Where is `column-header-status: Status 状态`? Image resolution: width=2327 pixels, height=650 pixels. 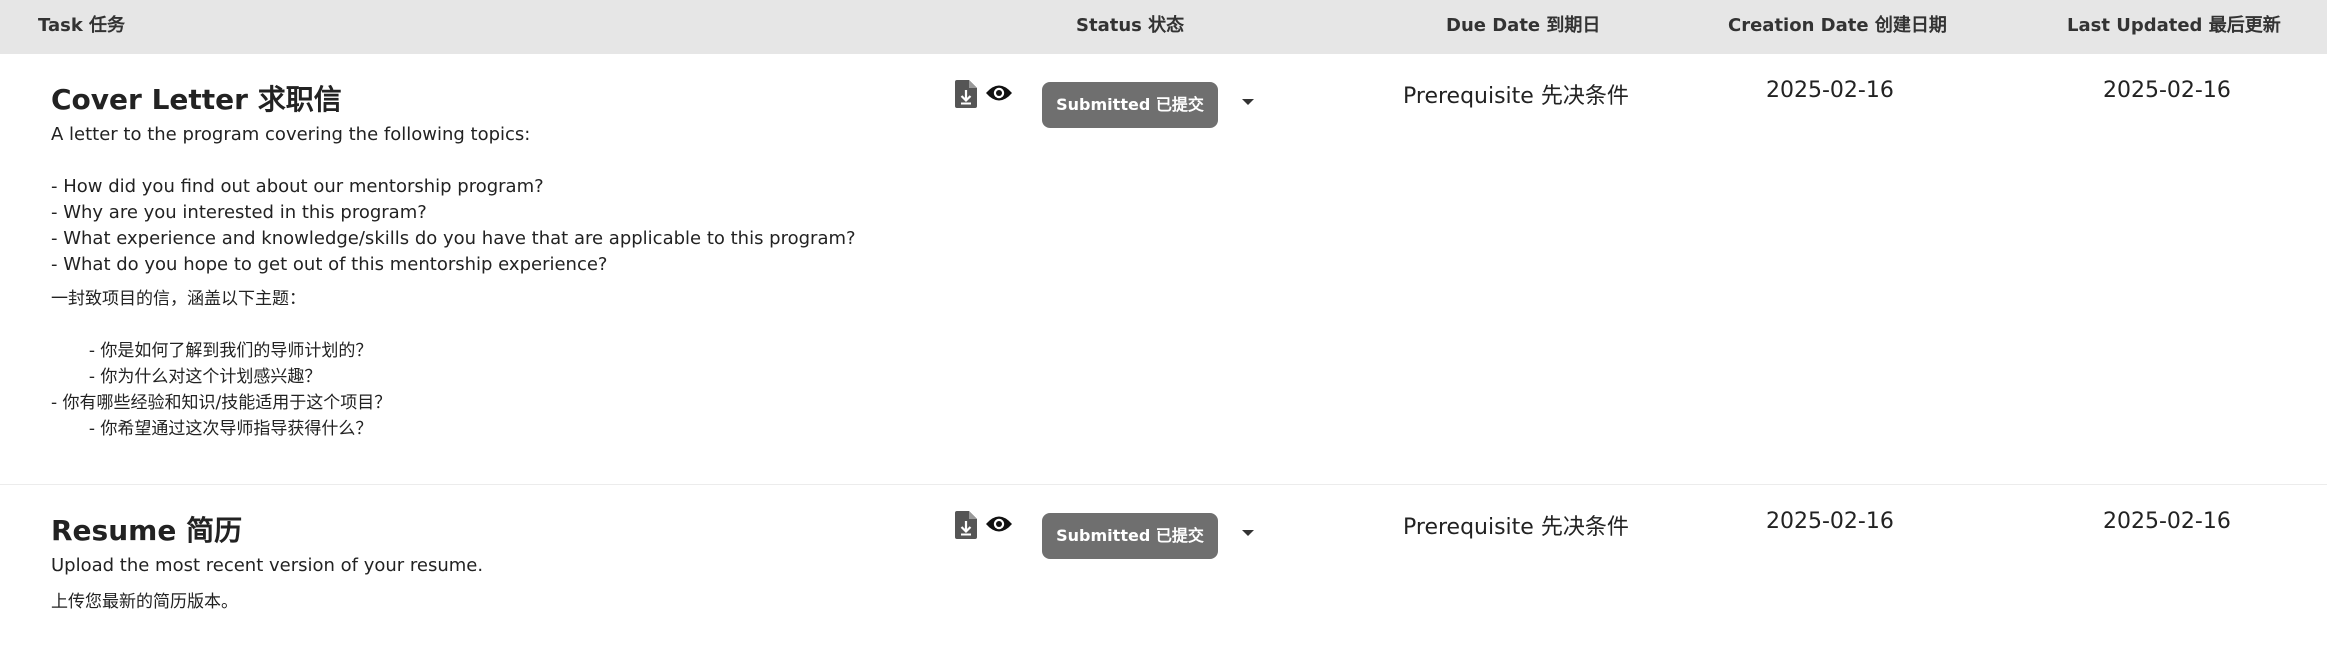
column-header-status: Status 状态 is located at coordinates (1130, 27).